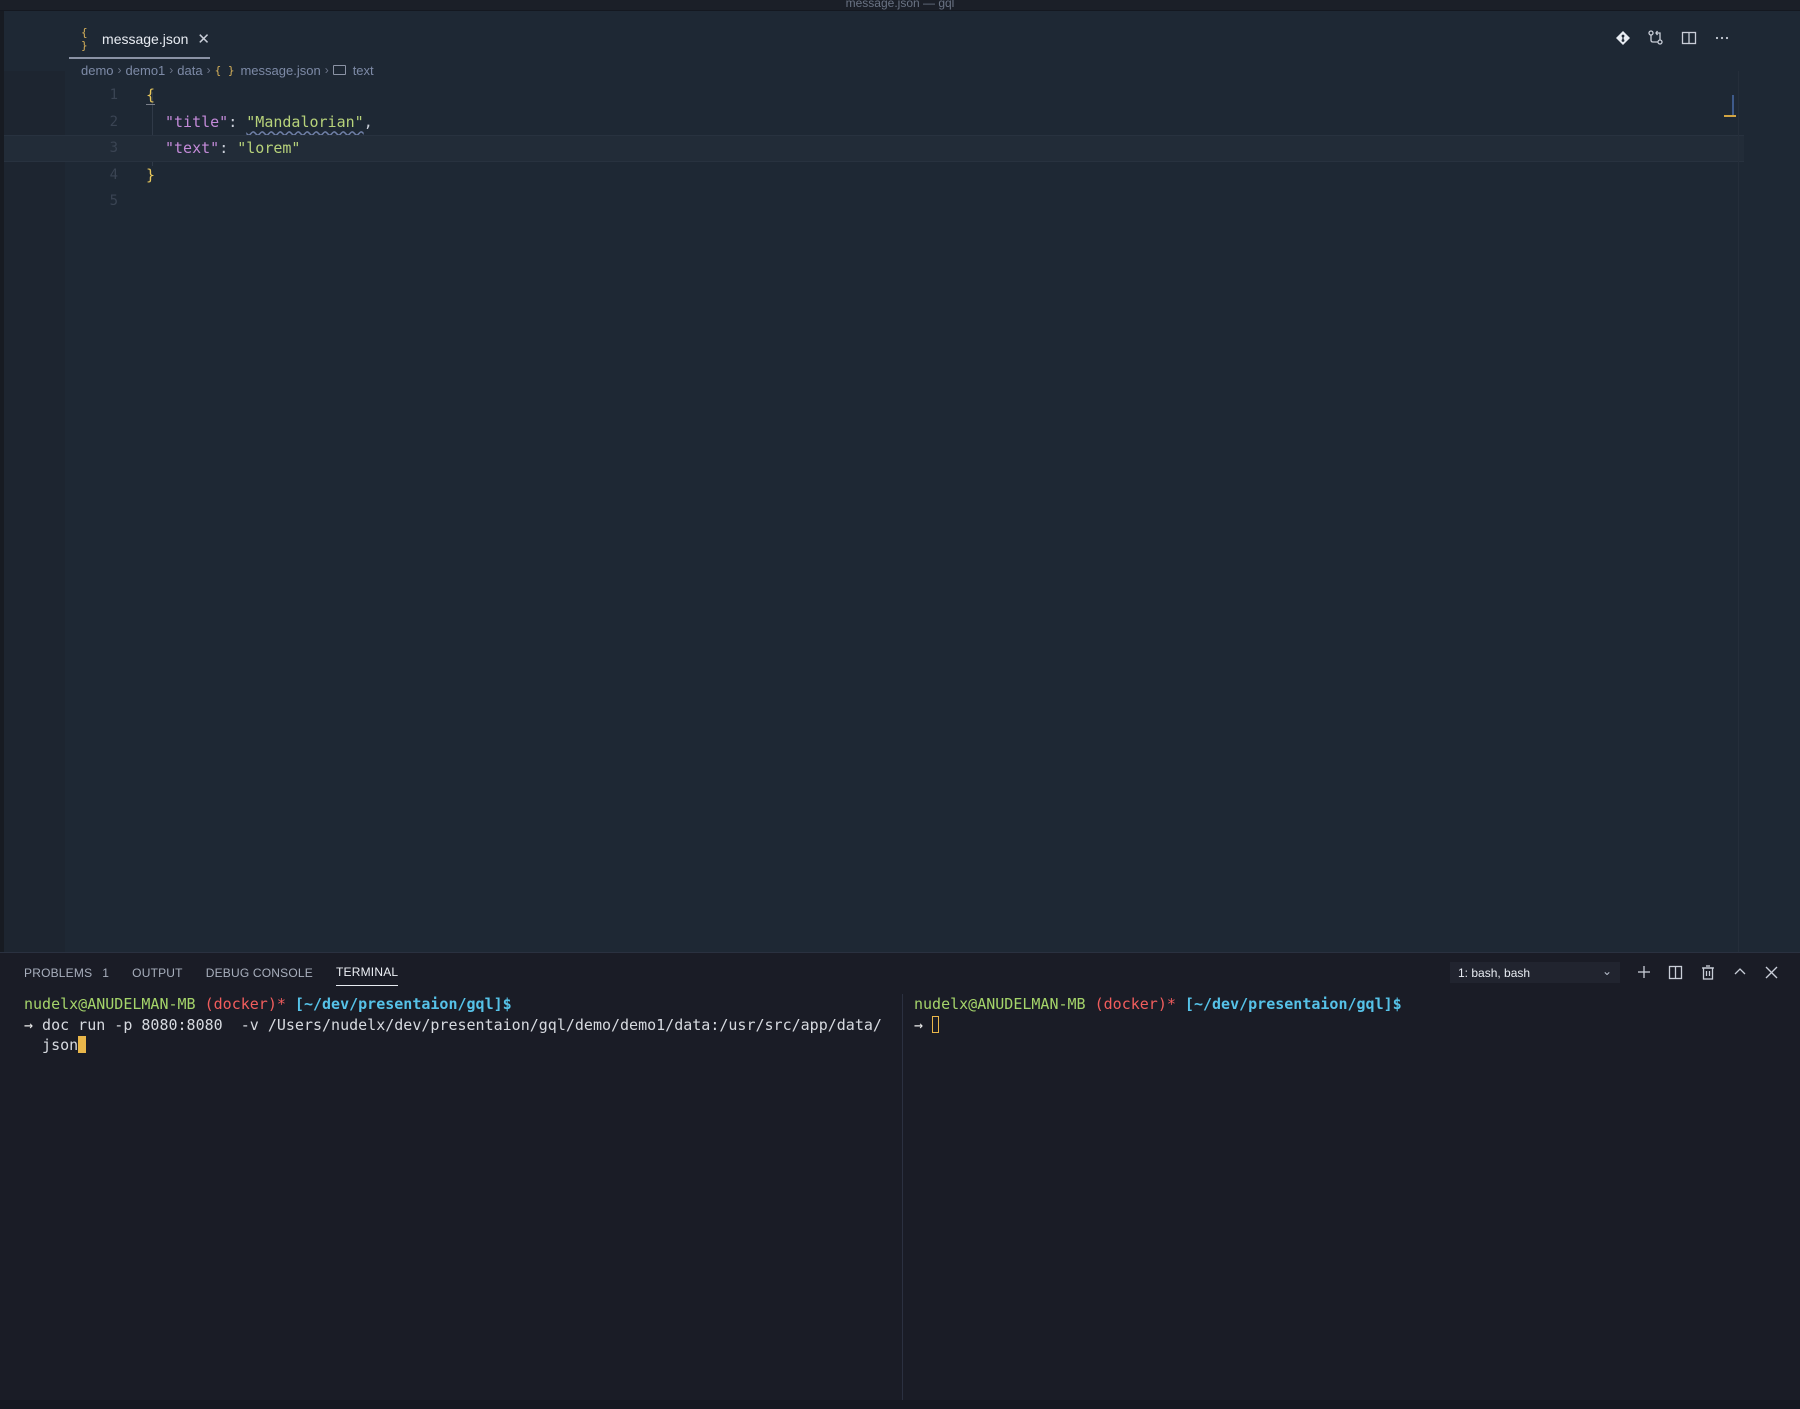  I want to click on tab-debug-console: DEBUG CONSOLE, so click(259, 976).